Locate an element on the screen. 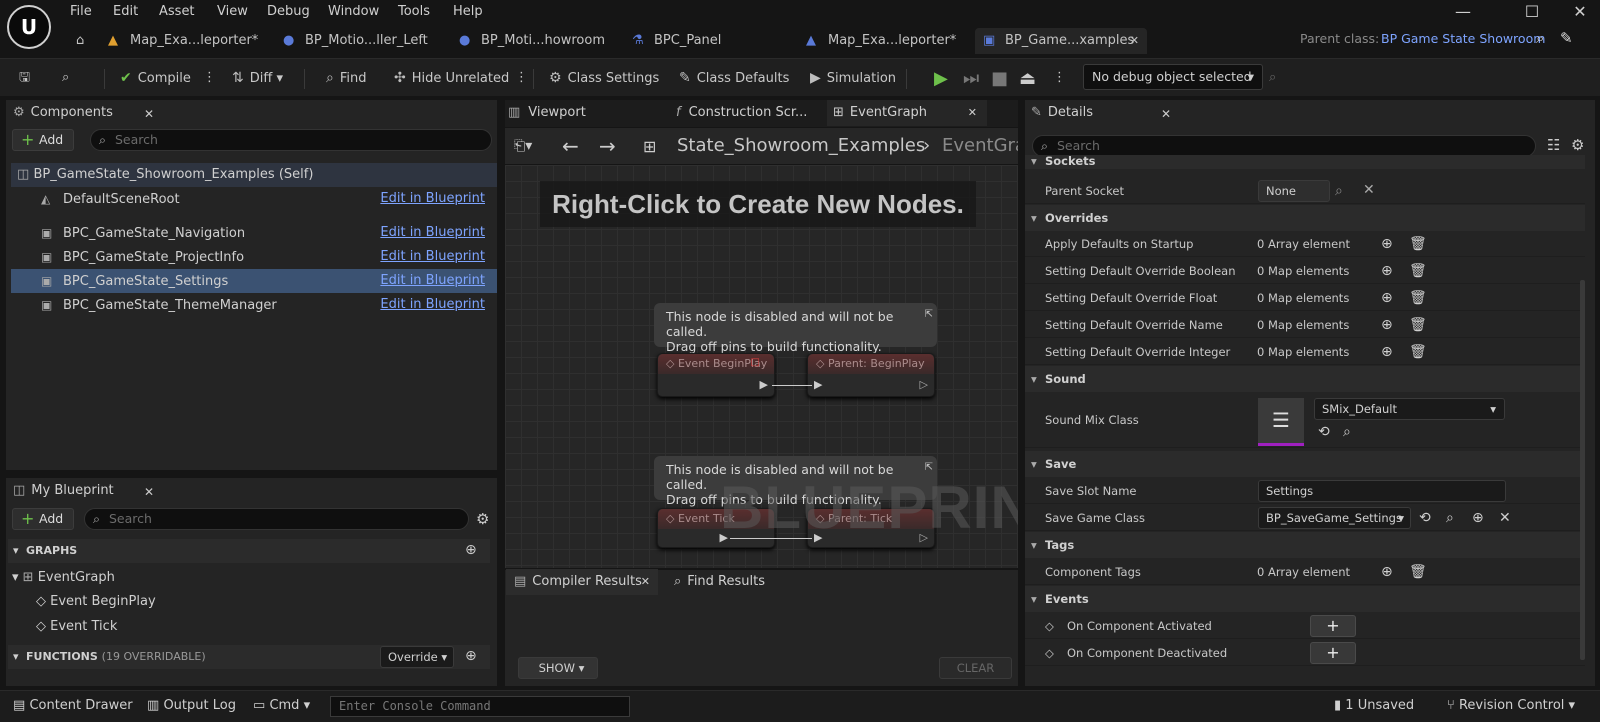 The height and width of the screenshot is (722, 1600). events-category: Events is located at coordinates (1305, 599).